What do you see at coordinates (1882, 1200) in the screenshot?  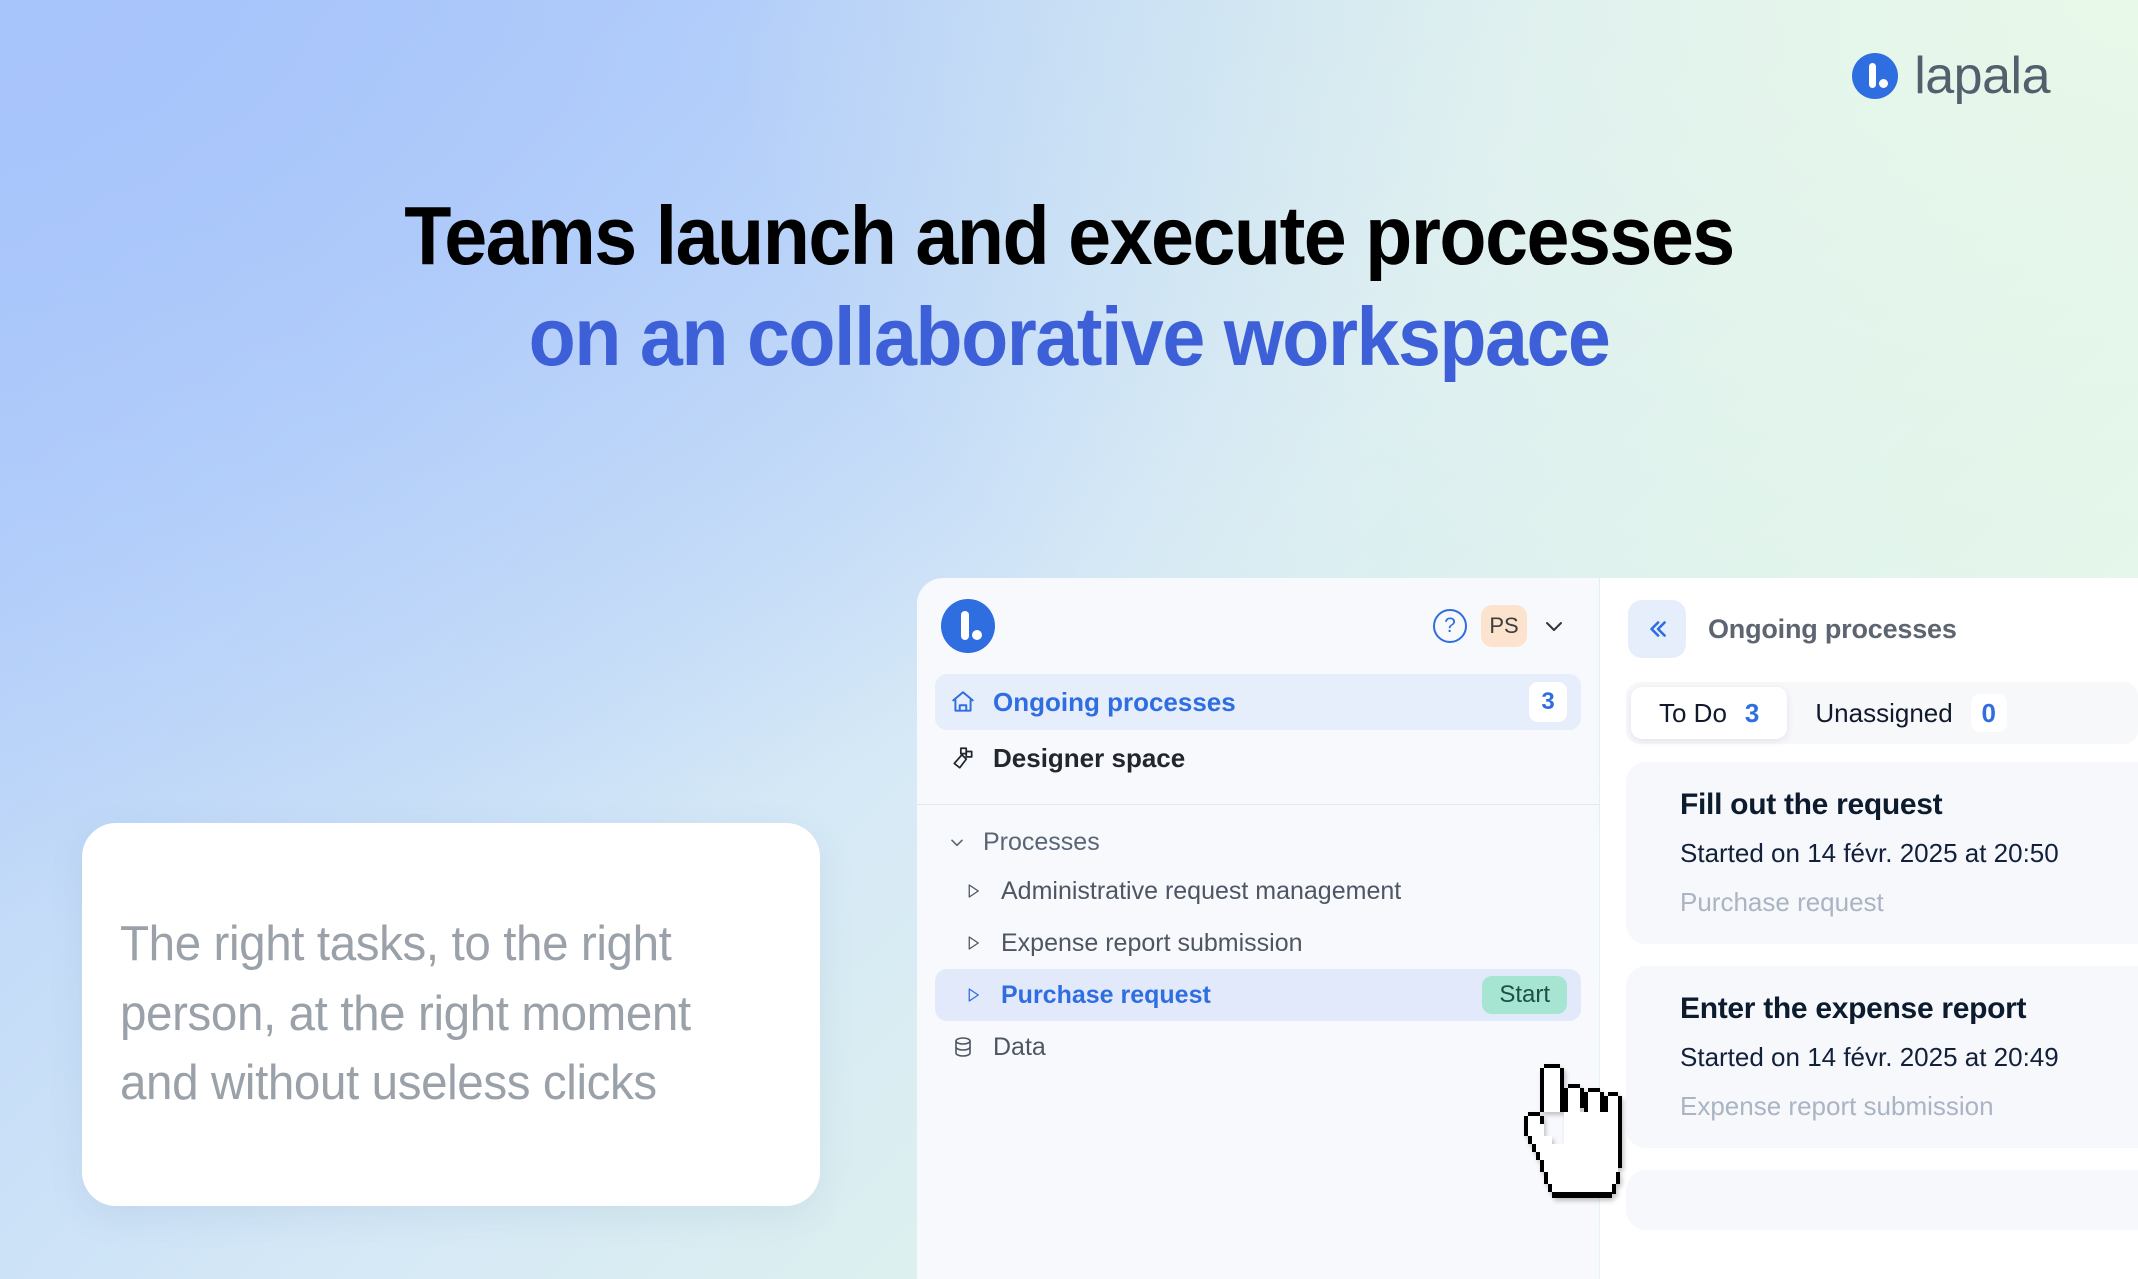 I see `task-card` at bounding box center [1882, 1200].